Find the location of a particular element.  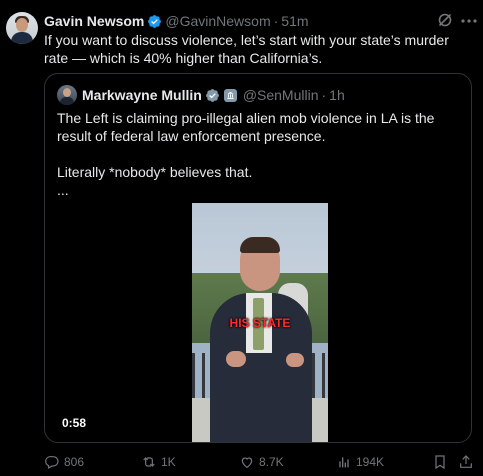

quoted-author-handle: @SenMullin is located at coordinates (281, 95).